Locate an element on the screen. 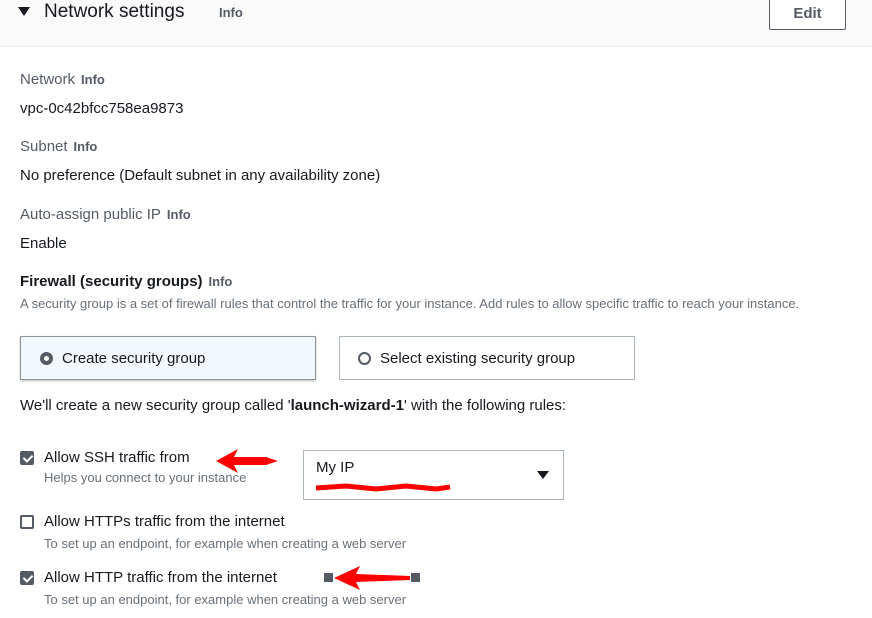  firewall-title: Firewall (security groups) Info is located at coordinates (126, 281).